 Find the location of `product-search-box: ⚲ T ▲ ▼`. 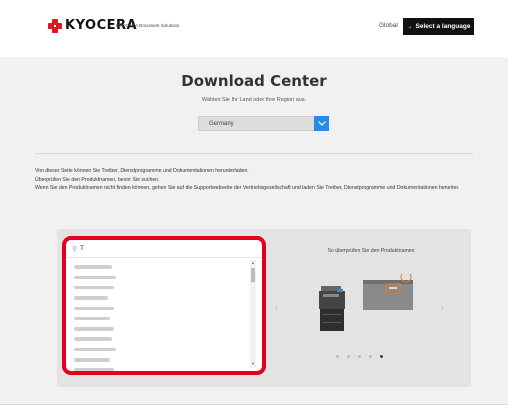

product-search-box: ⚲ T ▲ ▼ is located at coordinates (164, 305).